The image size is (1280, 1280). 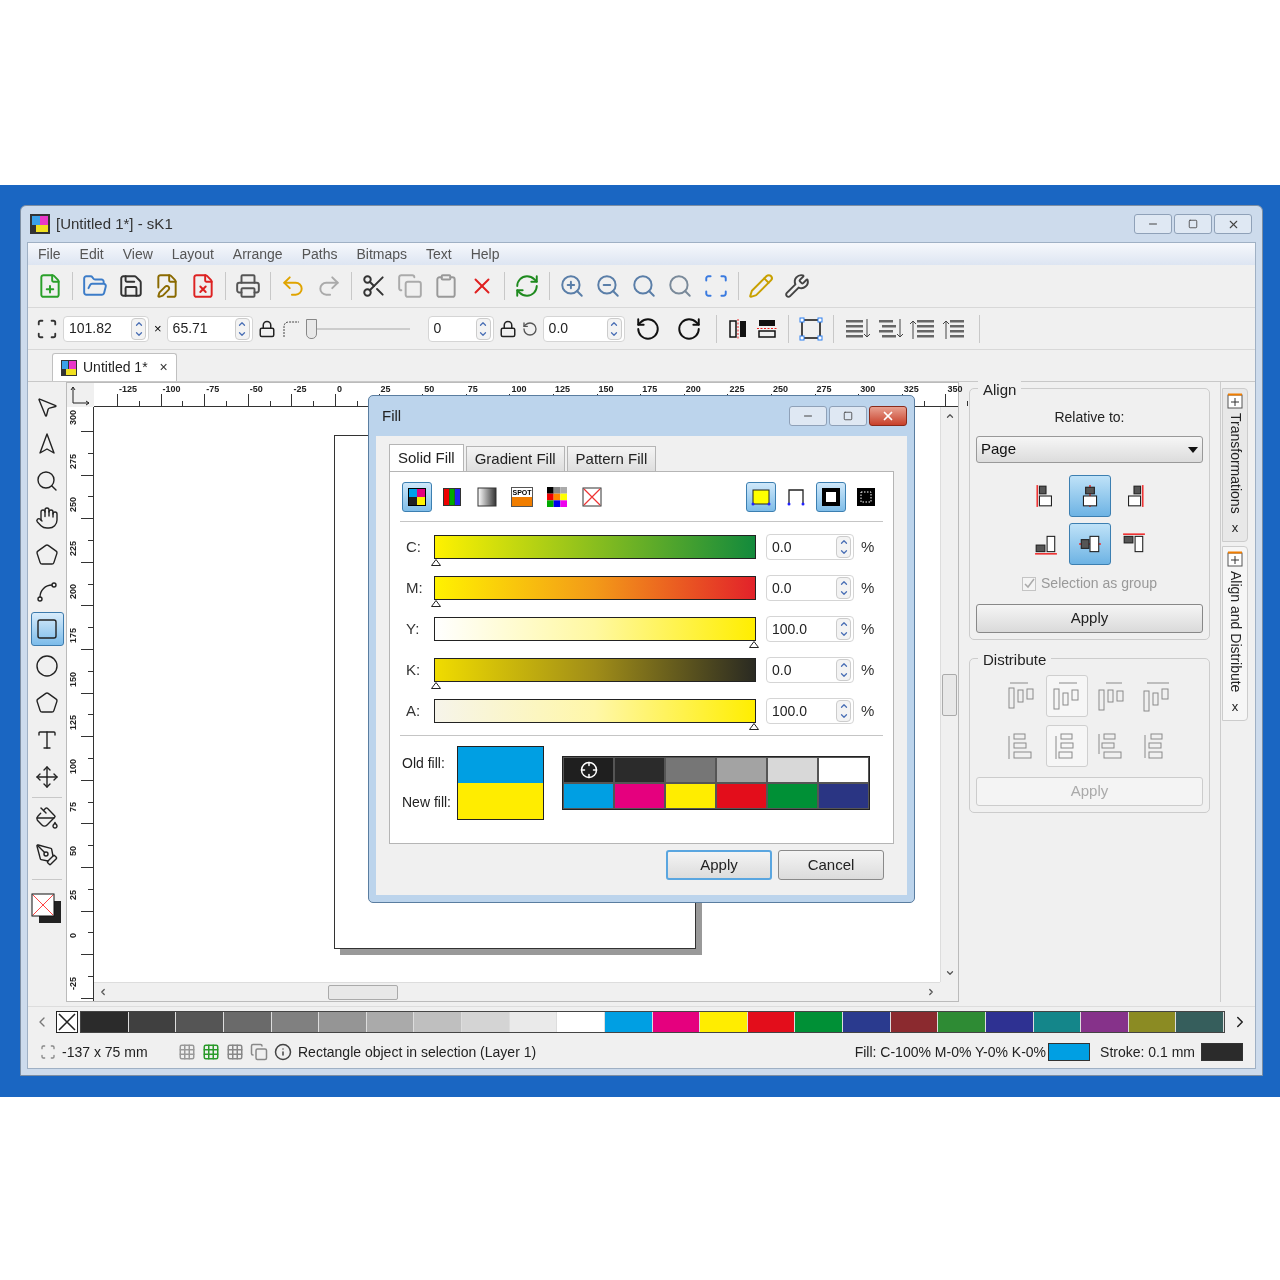 What do you see at coordinates (259, 1052) in the screenshot?
I see `snap-page-icon` at bounding box center [259, 1052].